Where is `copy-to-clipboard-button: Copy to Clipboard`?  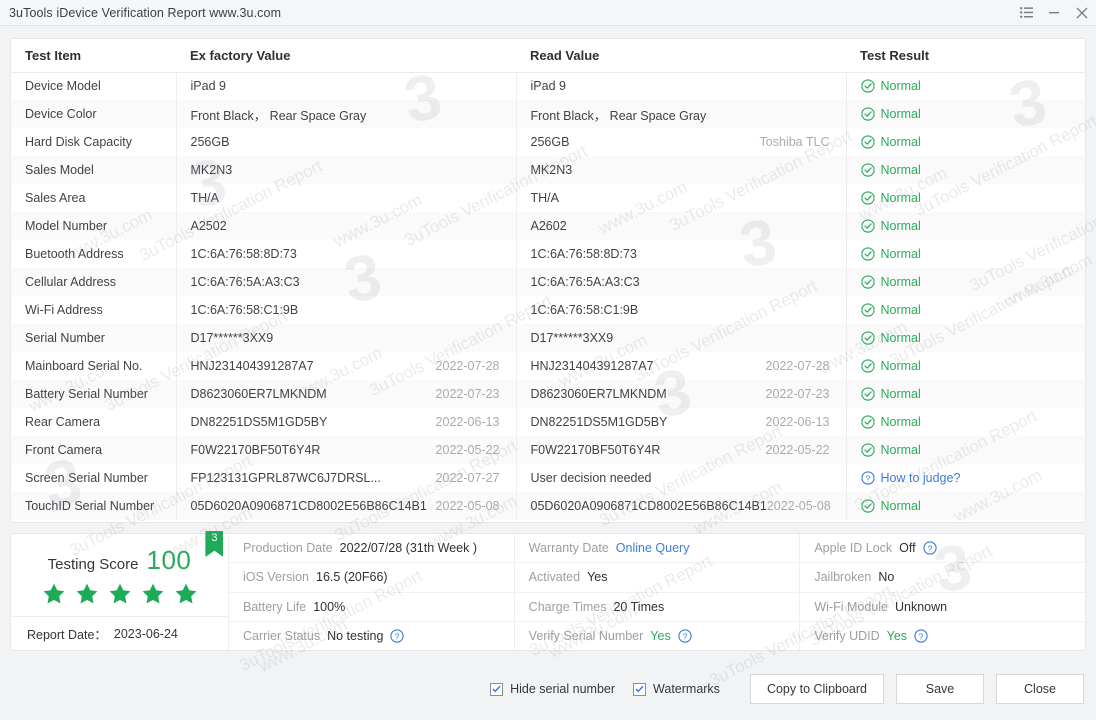 copy-to-clipboard-button: Copy to Clipboard is located at coordinates (816, 689).